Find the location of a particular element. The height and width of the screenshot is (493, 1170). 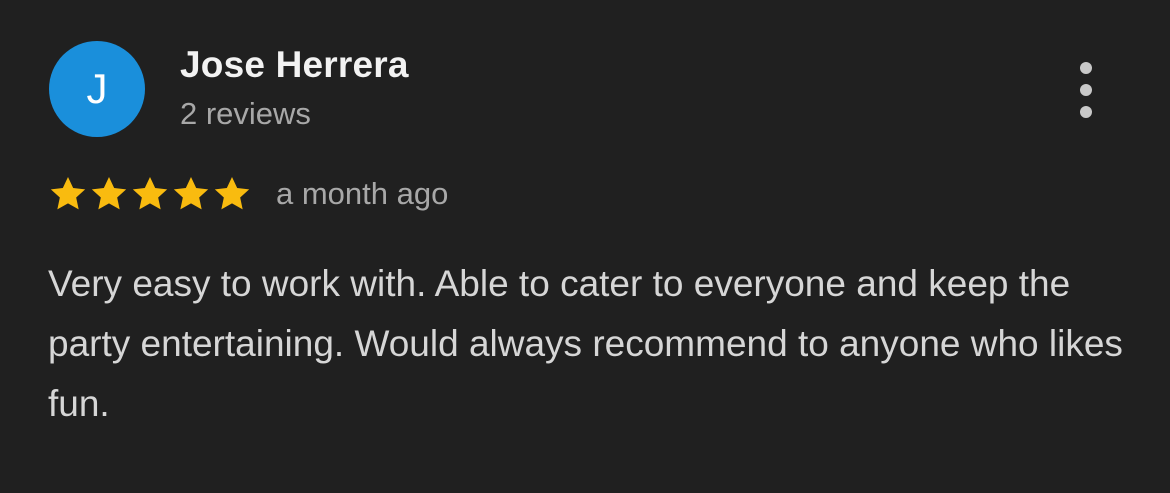

author-name: Jose Herrera is located at coordinates (294, 65).